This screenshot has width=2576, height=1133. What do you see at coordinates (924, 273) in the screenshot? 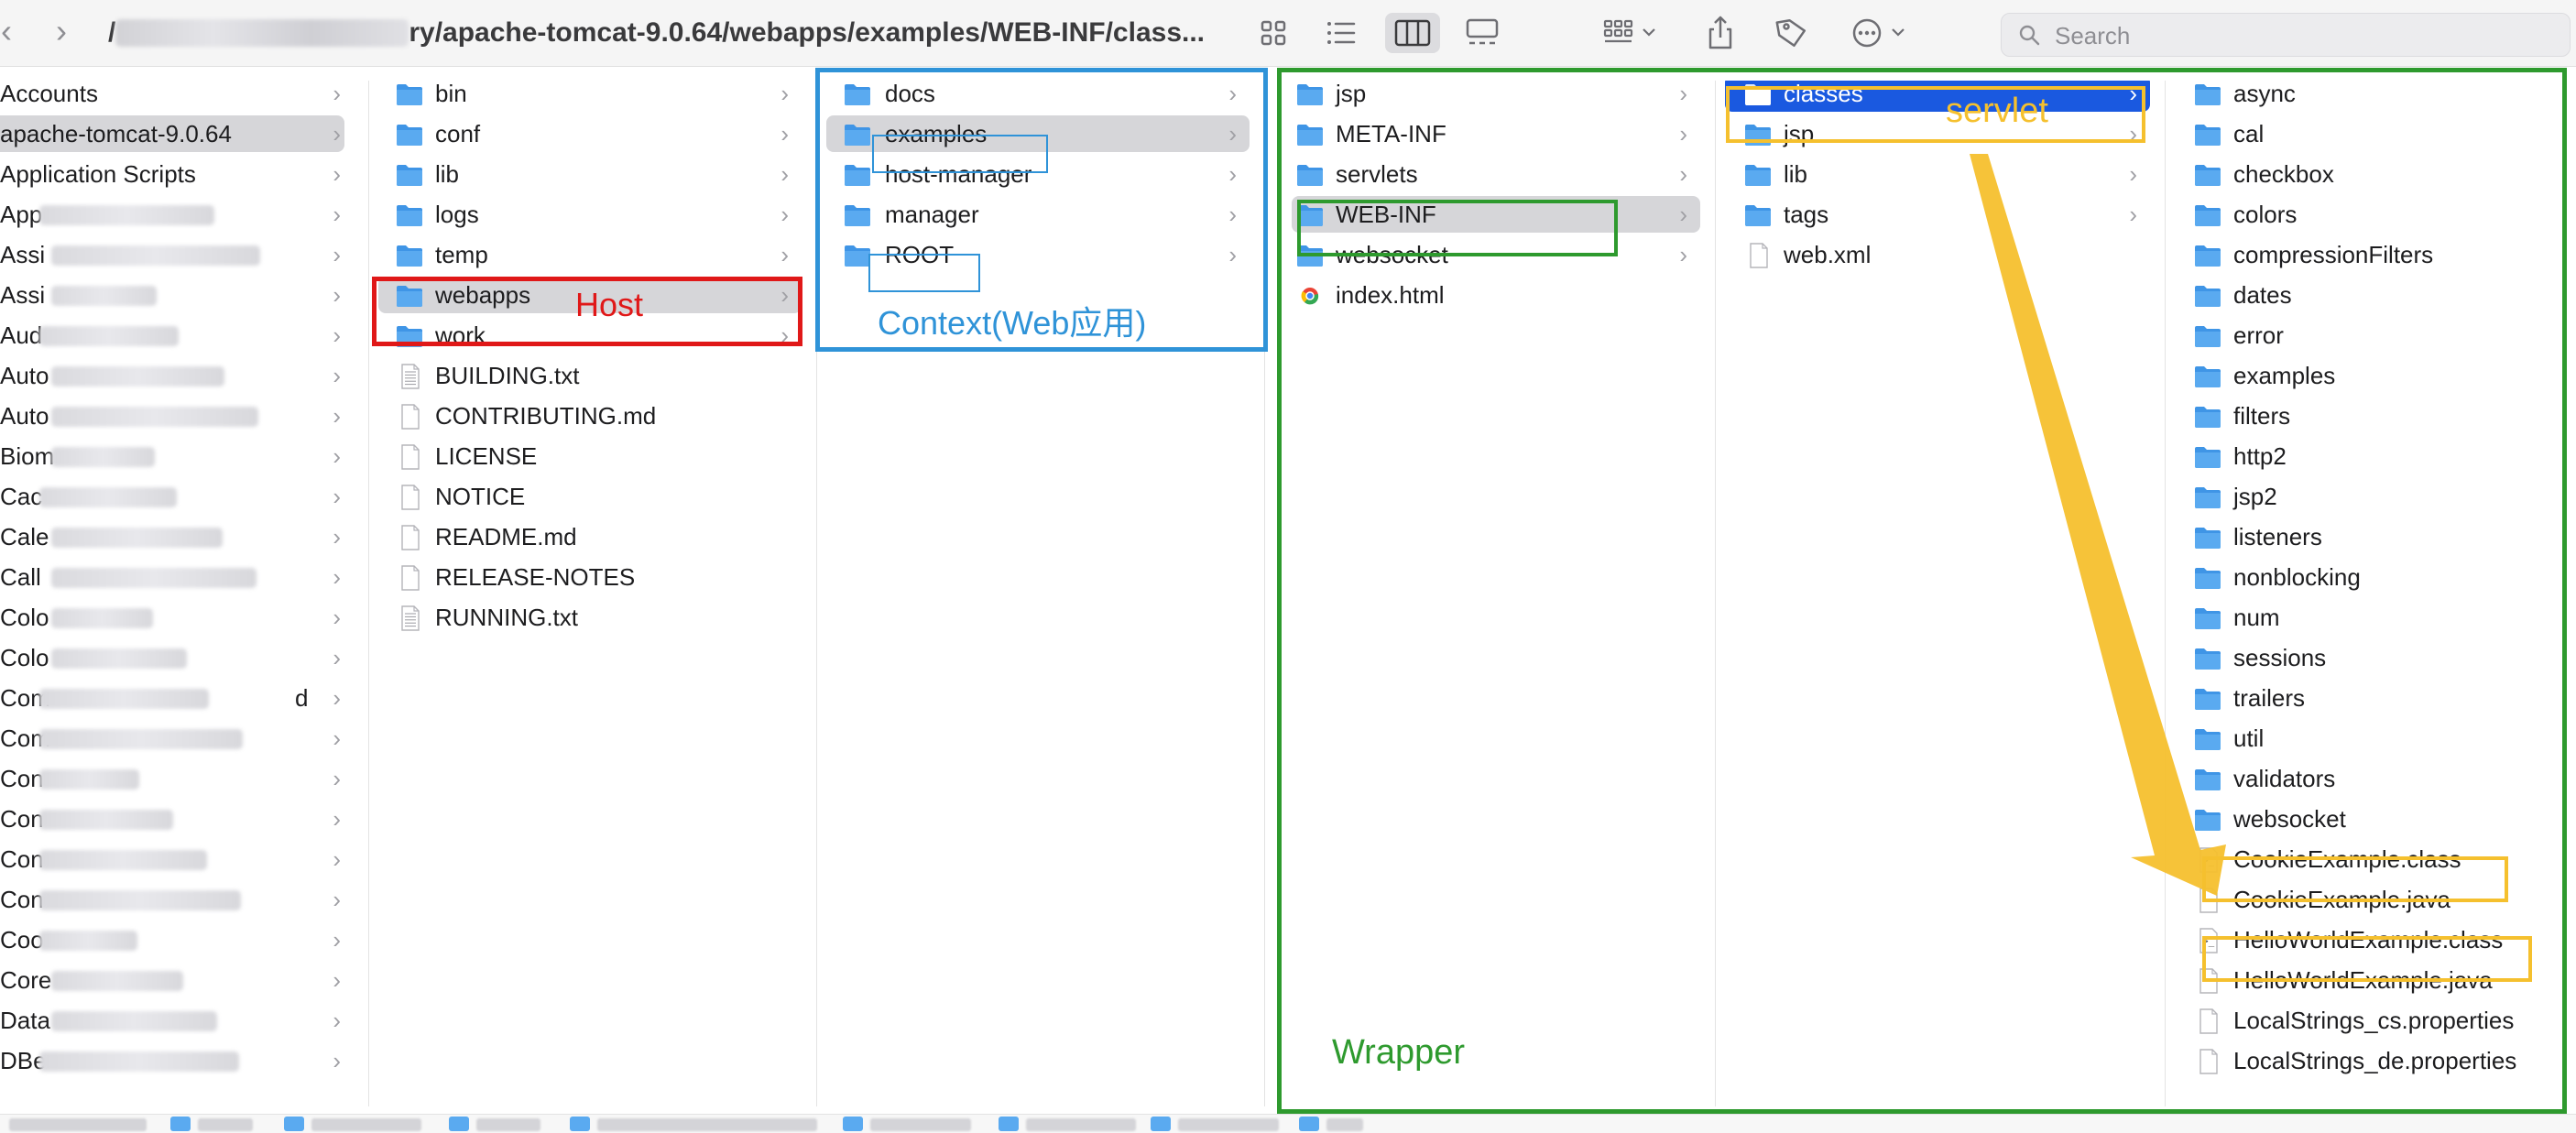
I see `root-highlight-box` at bounding box center [924, 273].